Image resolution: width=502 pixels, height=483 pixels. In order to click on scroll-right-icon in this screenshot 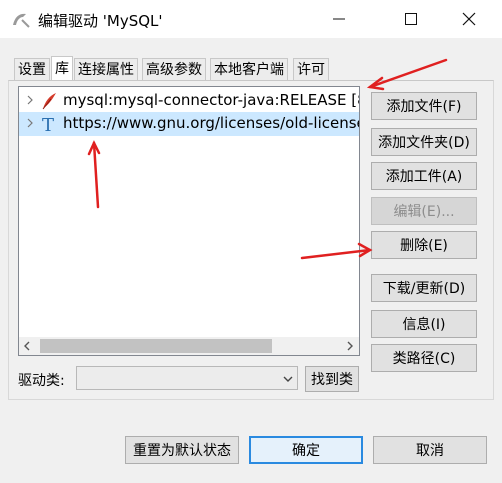, I will do `click(350, 346)`.